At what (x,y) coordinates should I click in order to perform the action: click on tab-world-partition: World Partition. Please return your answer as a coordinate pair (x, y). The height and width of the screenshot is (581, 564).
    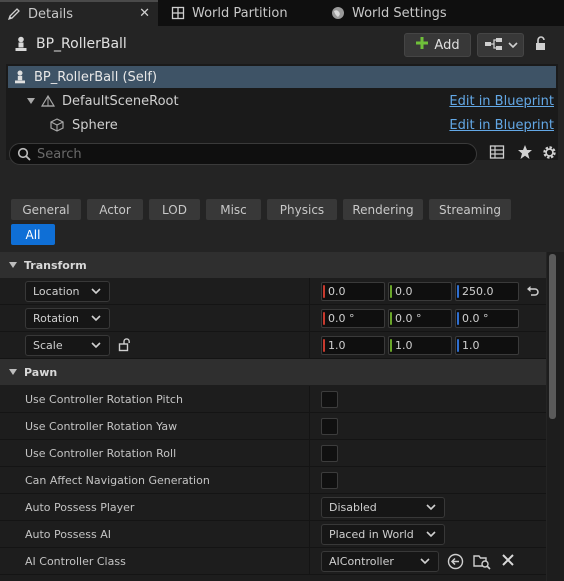
    Looking at the image, I should click on (226, 13).